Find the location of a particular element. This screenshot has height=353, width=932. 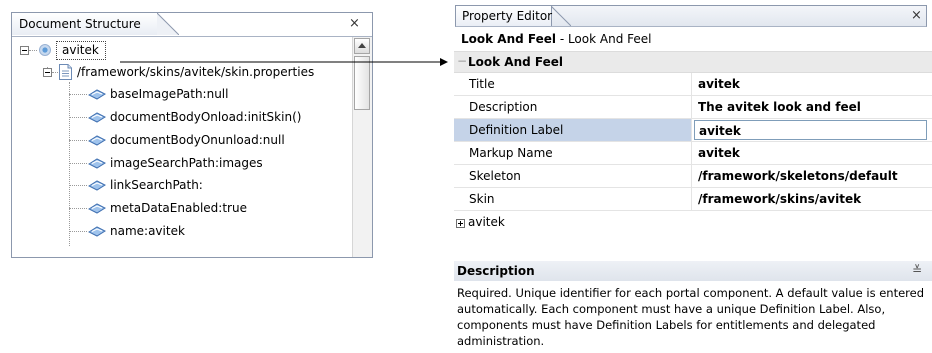

connector-arrow-icon is located at coordinates (284, 62).